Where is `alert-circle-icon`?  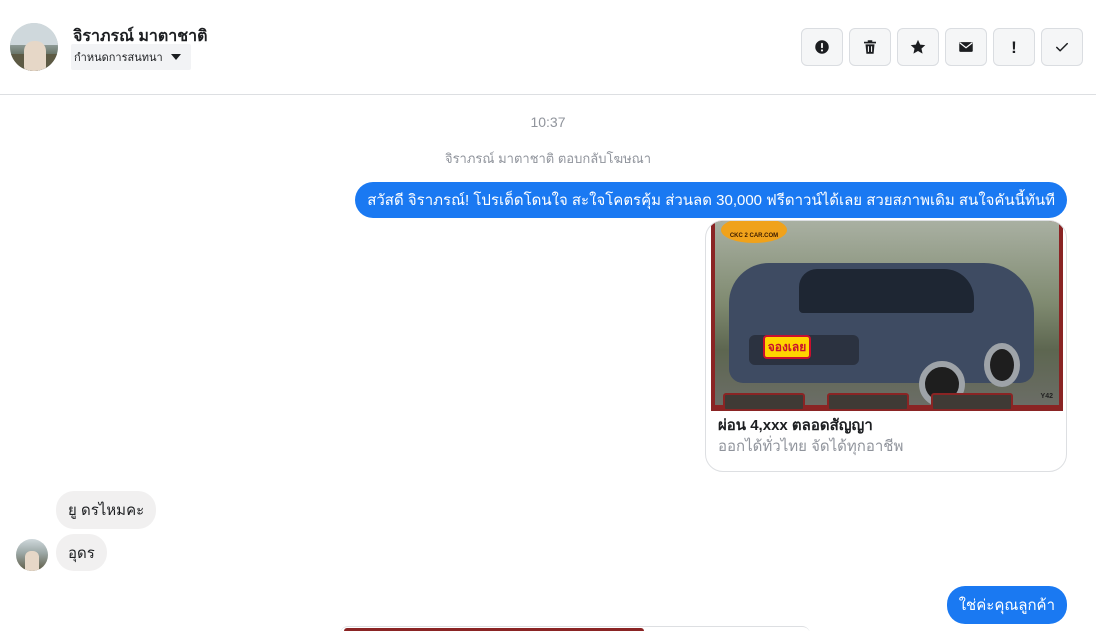
alert-circle-icon is located at coordinates (822, 47).